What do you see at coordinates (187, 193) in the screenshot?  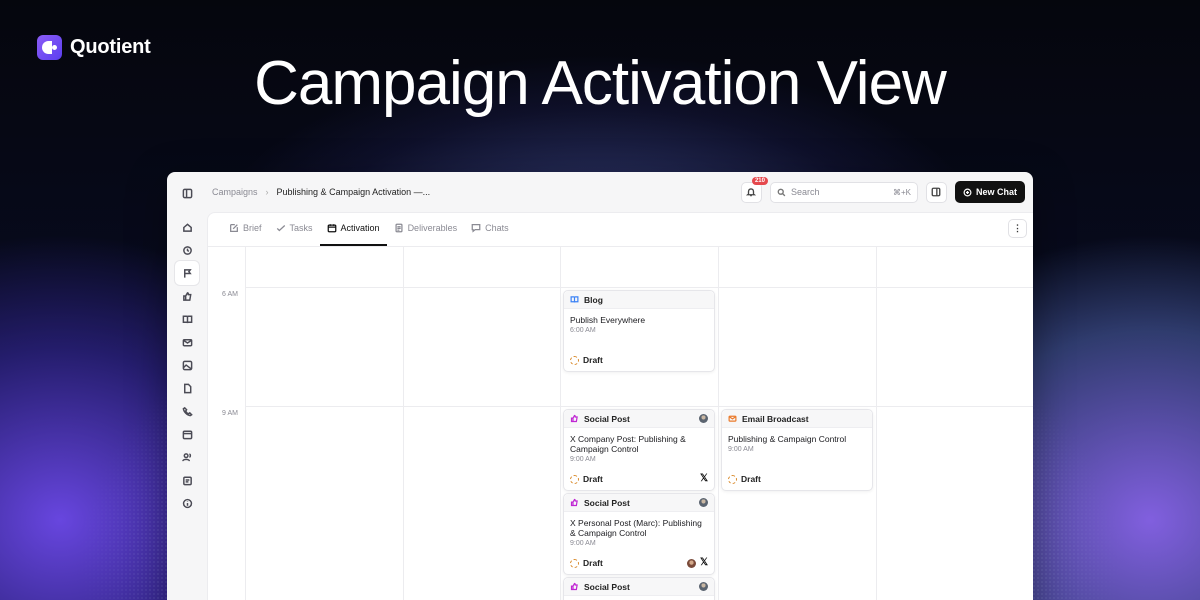 I see `sidebar-toggle-icon` at bounding box center [187, 193].